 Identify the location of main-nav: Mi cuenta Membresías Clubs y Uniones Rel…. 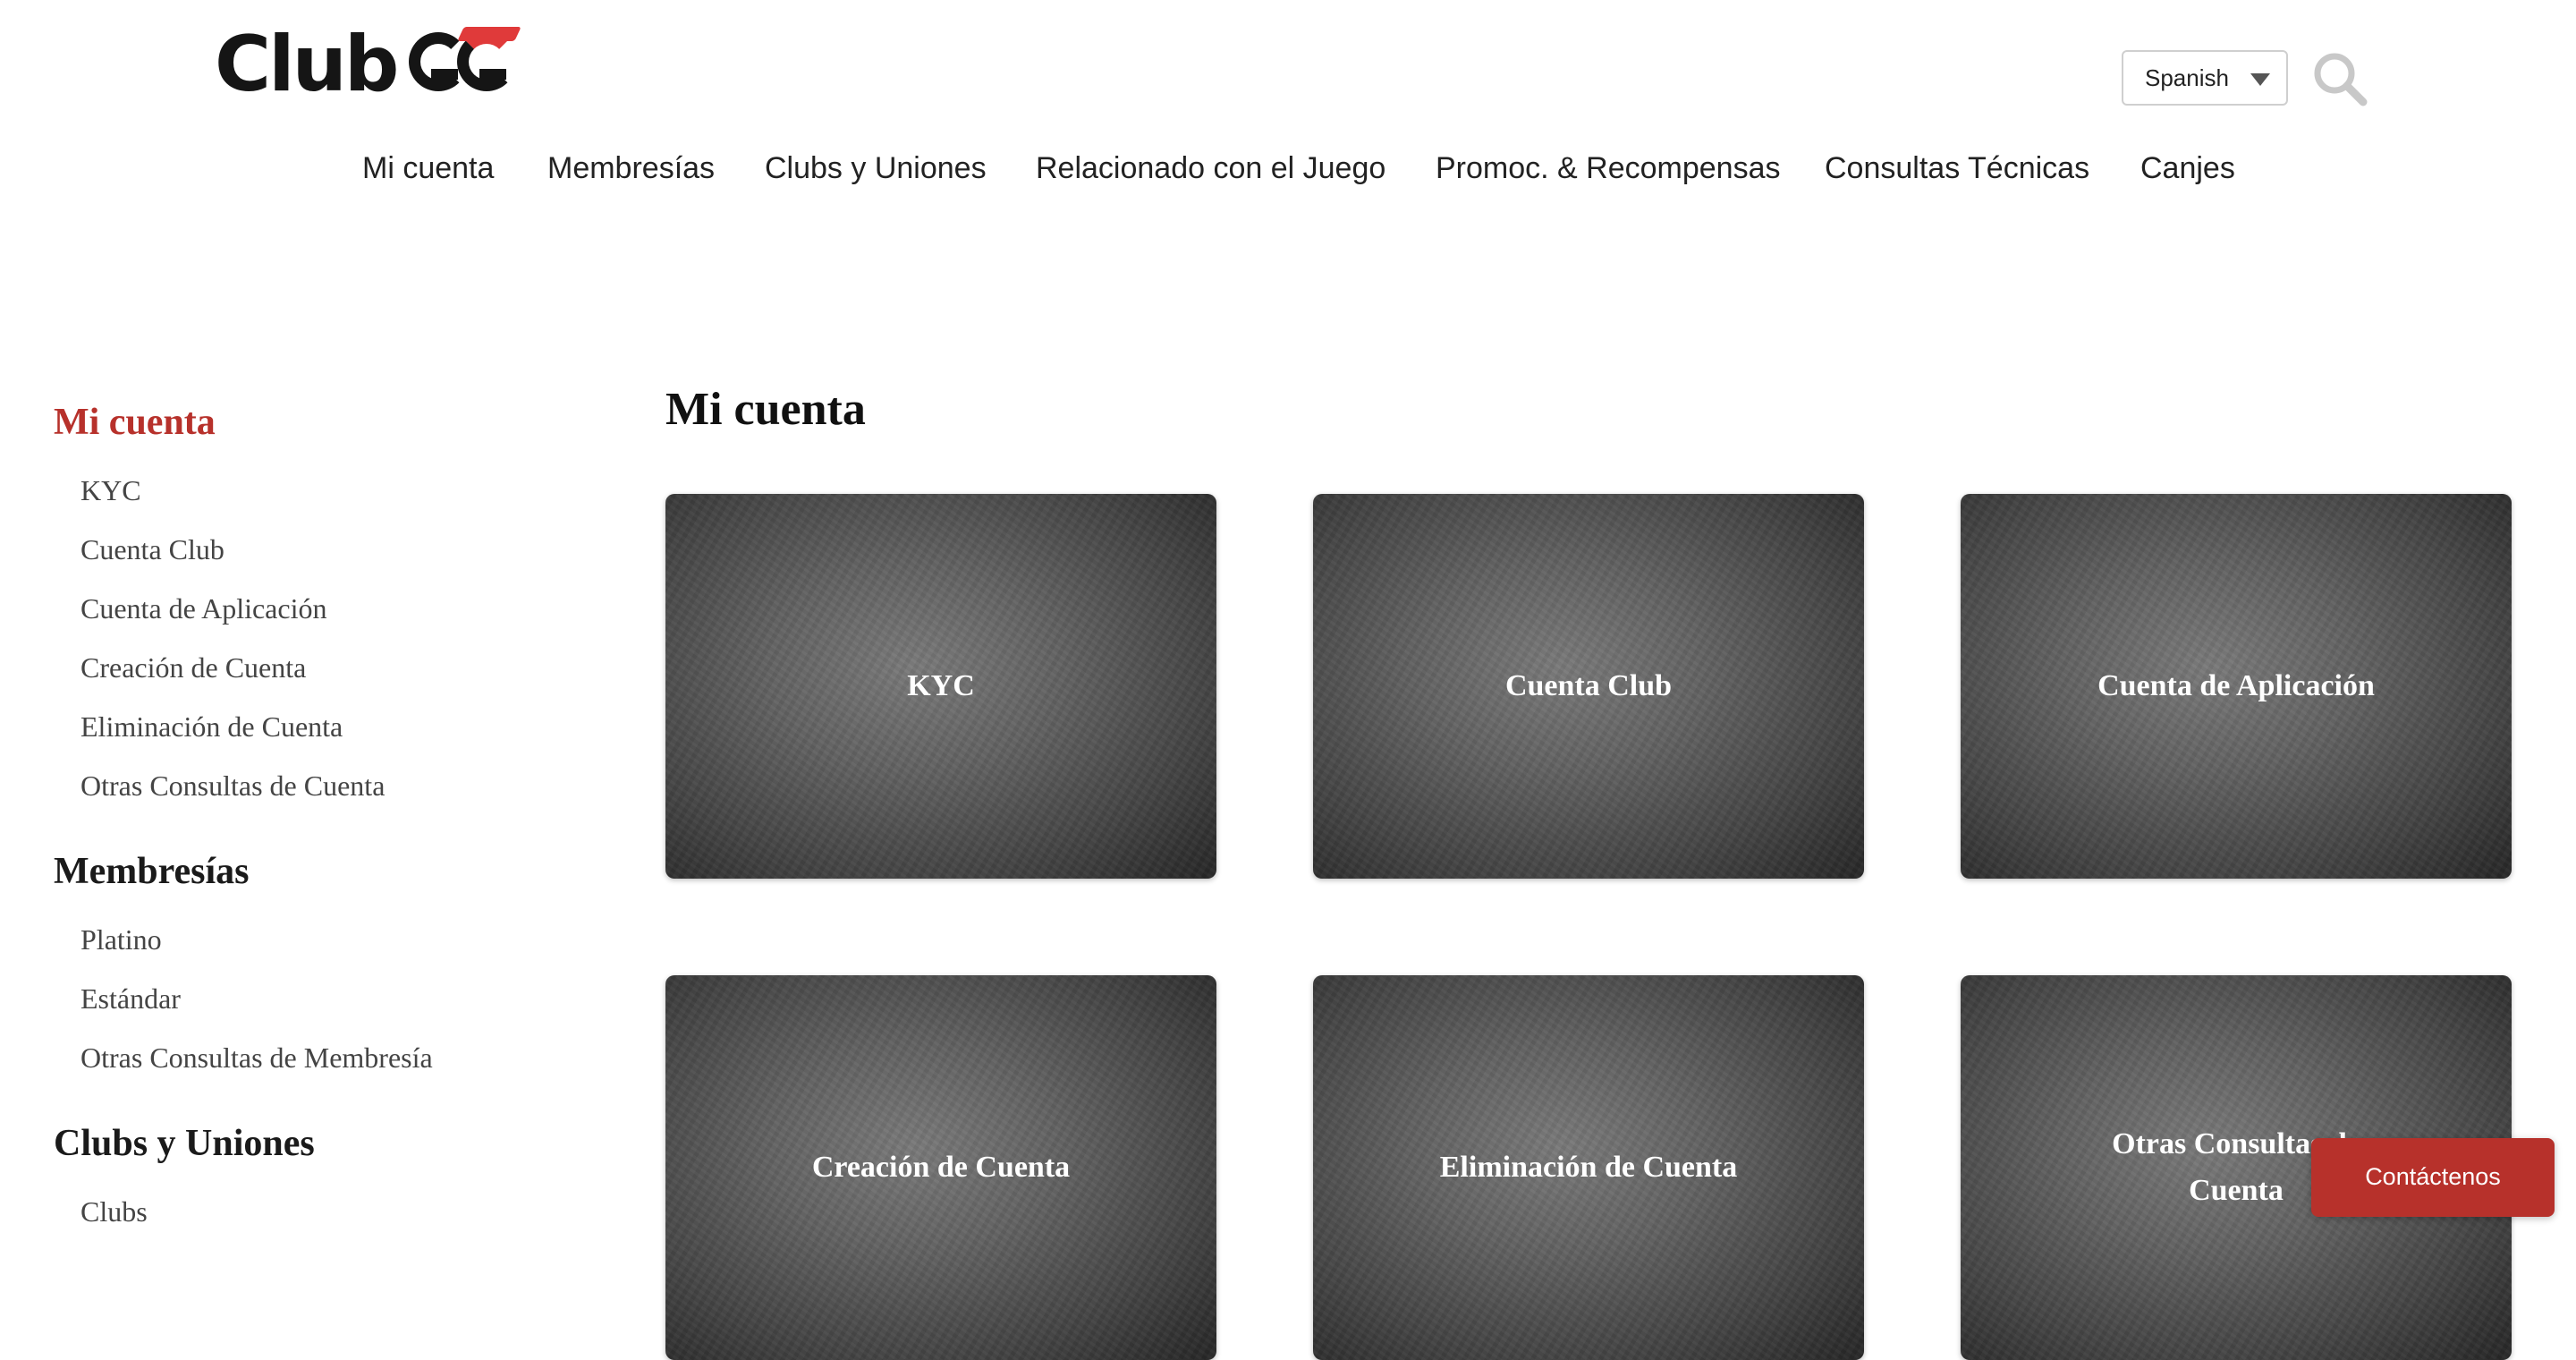
(1288, 168).